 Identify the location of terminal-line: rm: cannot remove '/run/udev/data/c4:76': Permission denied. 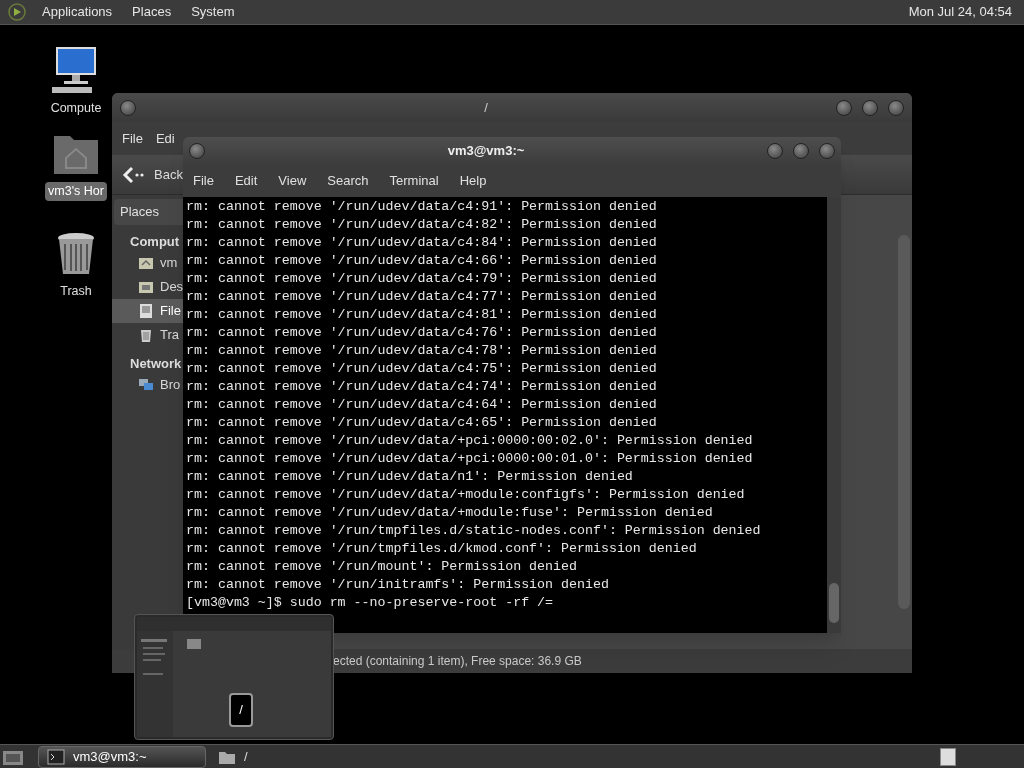
(422, 333).